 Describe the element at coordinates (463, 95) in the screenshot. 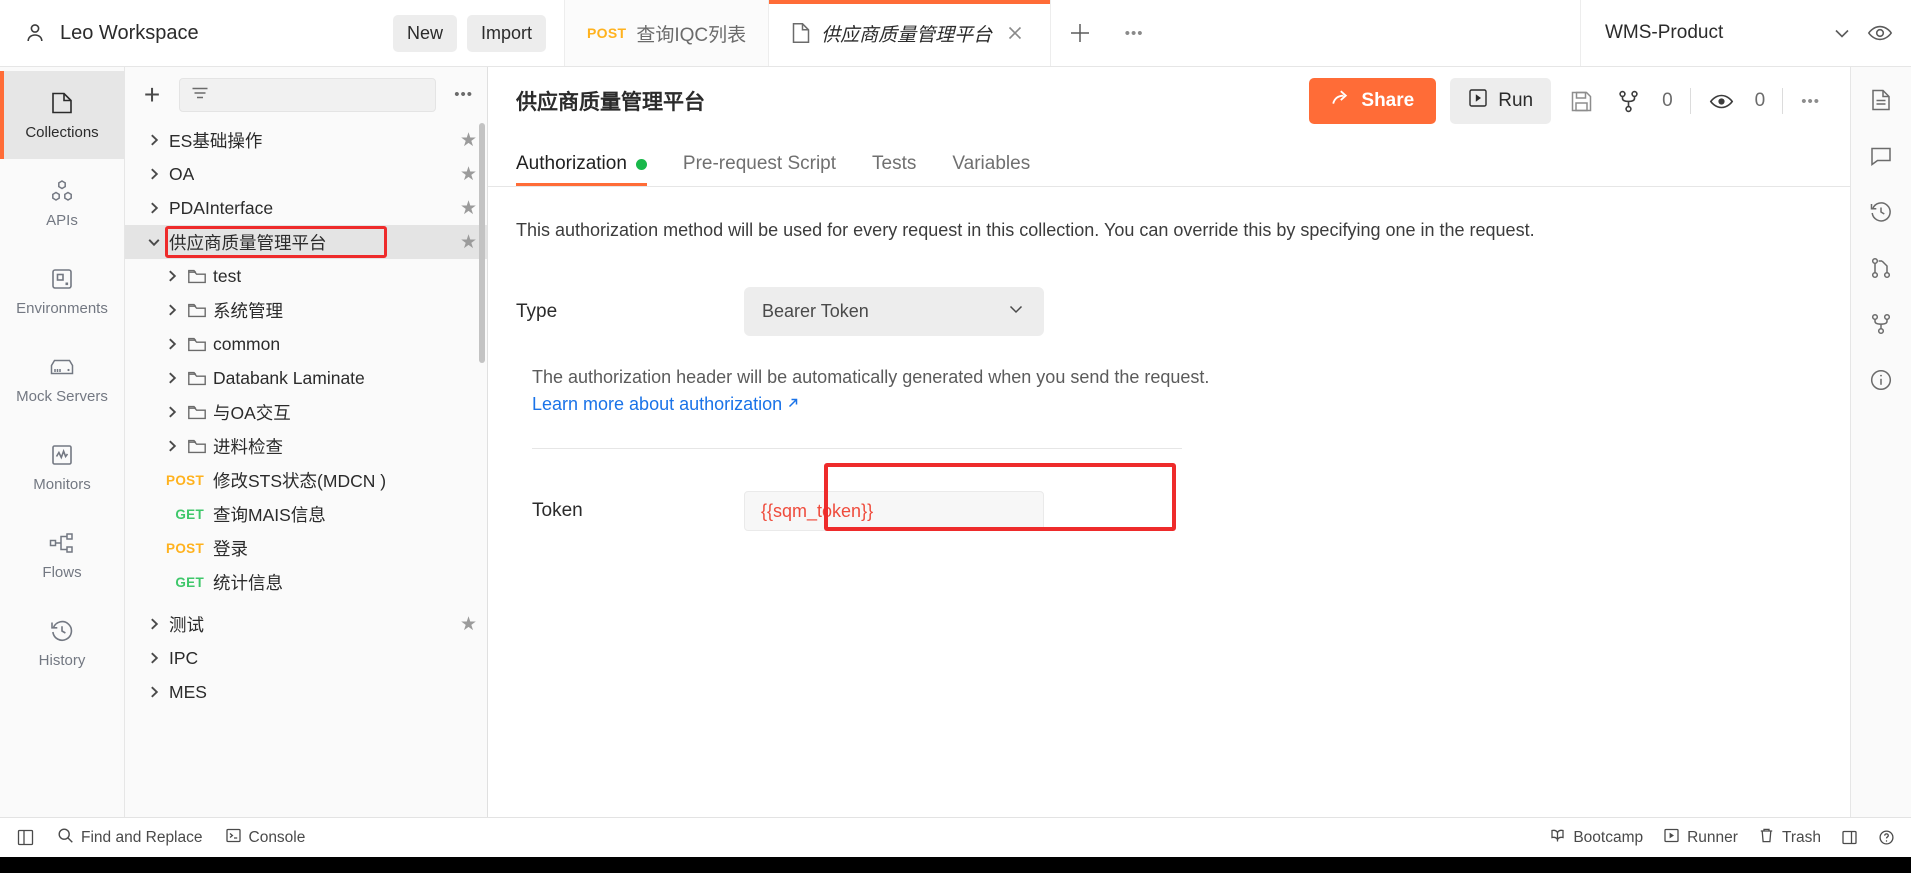

I see `sidebar-more-icon: •••` at that location.